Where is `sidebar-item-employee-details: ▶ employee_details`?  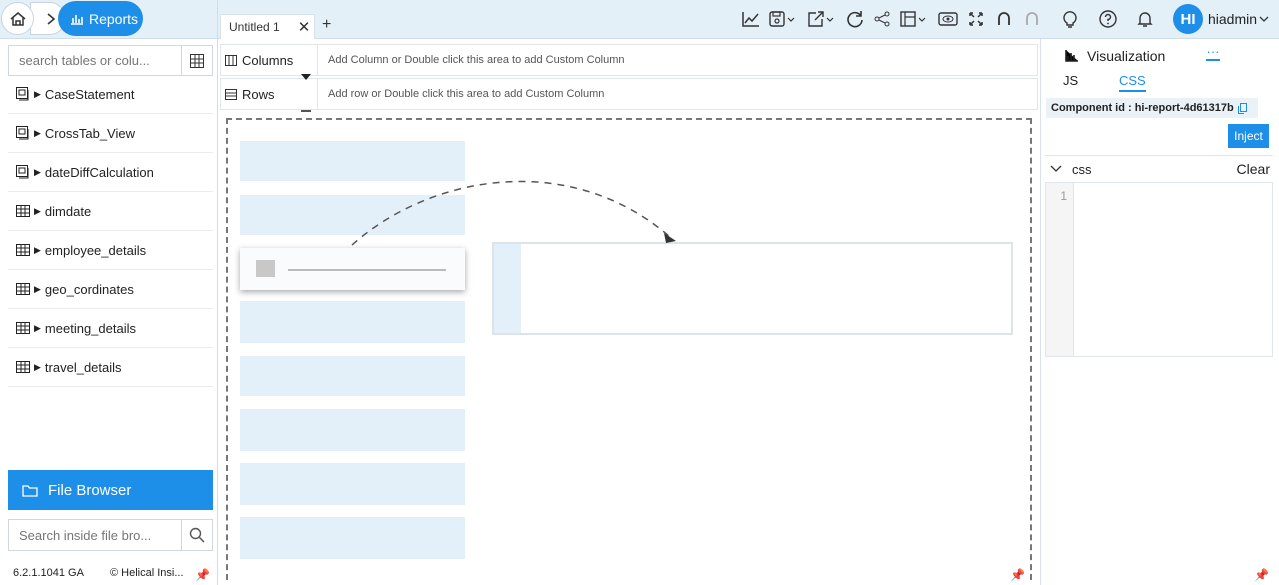
sidebar-item-employee-details: ▶ employee_details is located at coordinates (110, 250).